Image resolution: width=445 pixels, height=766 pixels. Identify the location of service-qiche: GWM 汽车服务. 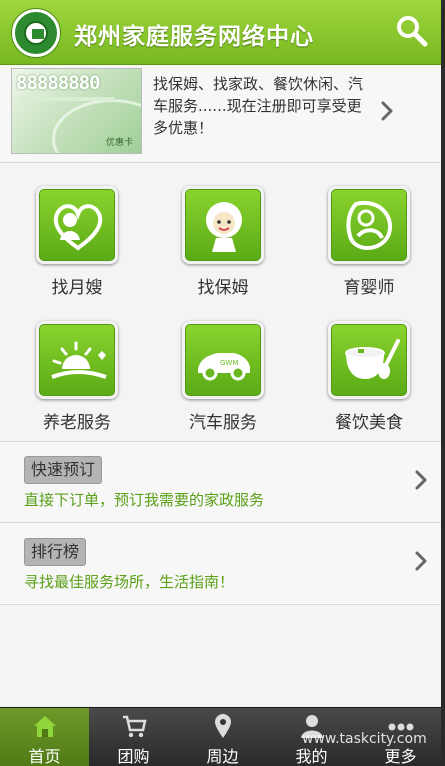
(223, 377).